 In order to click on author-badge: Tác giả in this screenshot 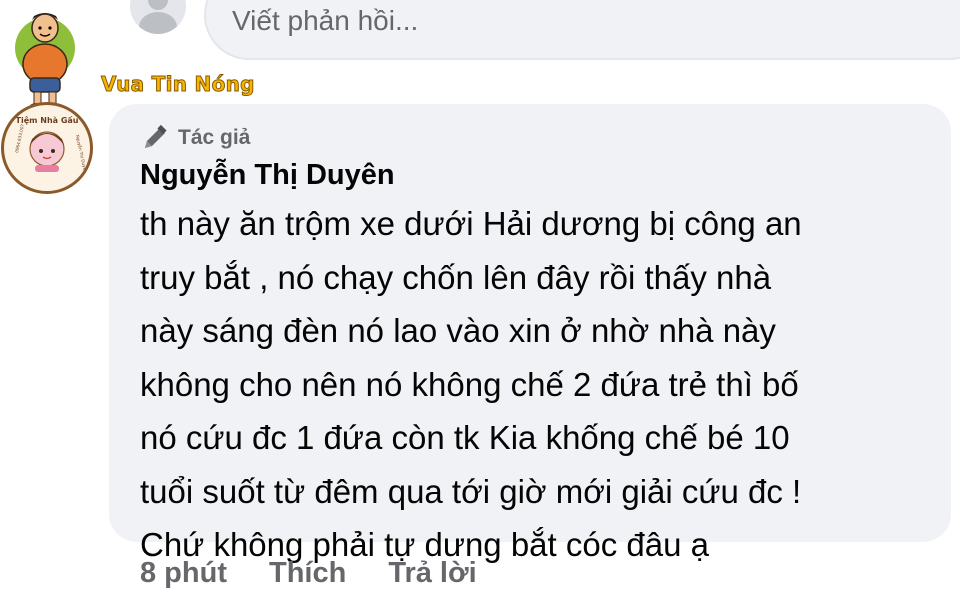, I will do `click(195, 138)`.